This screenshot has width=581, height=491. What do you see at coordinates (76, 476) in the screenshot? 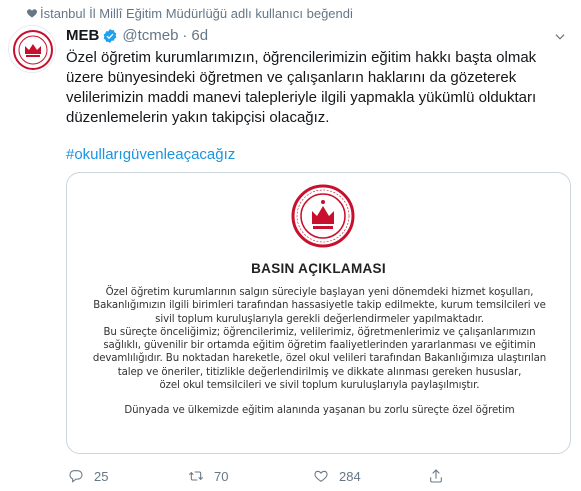
I see `reply-icon` at bounding box center [76, 476].